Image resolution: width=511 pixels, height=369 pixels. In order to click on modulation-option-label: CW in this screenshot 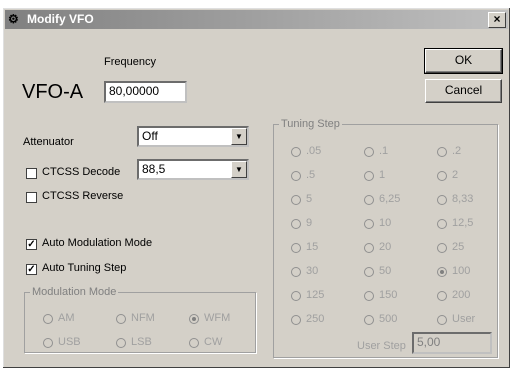, I will do `click(213, 342)`.